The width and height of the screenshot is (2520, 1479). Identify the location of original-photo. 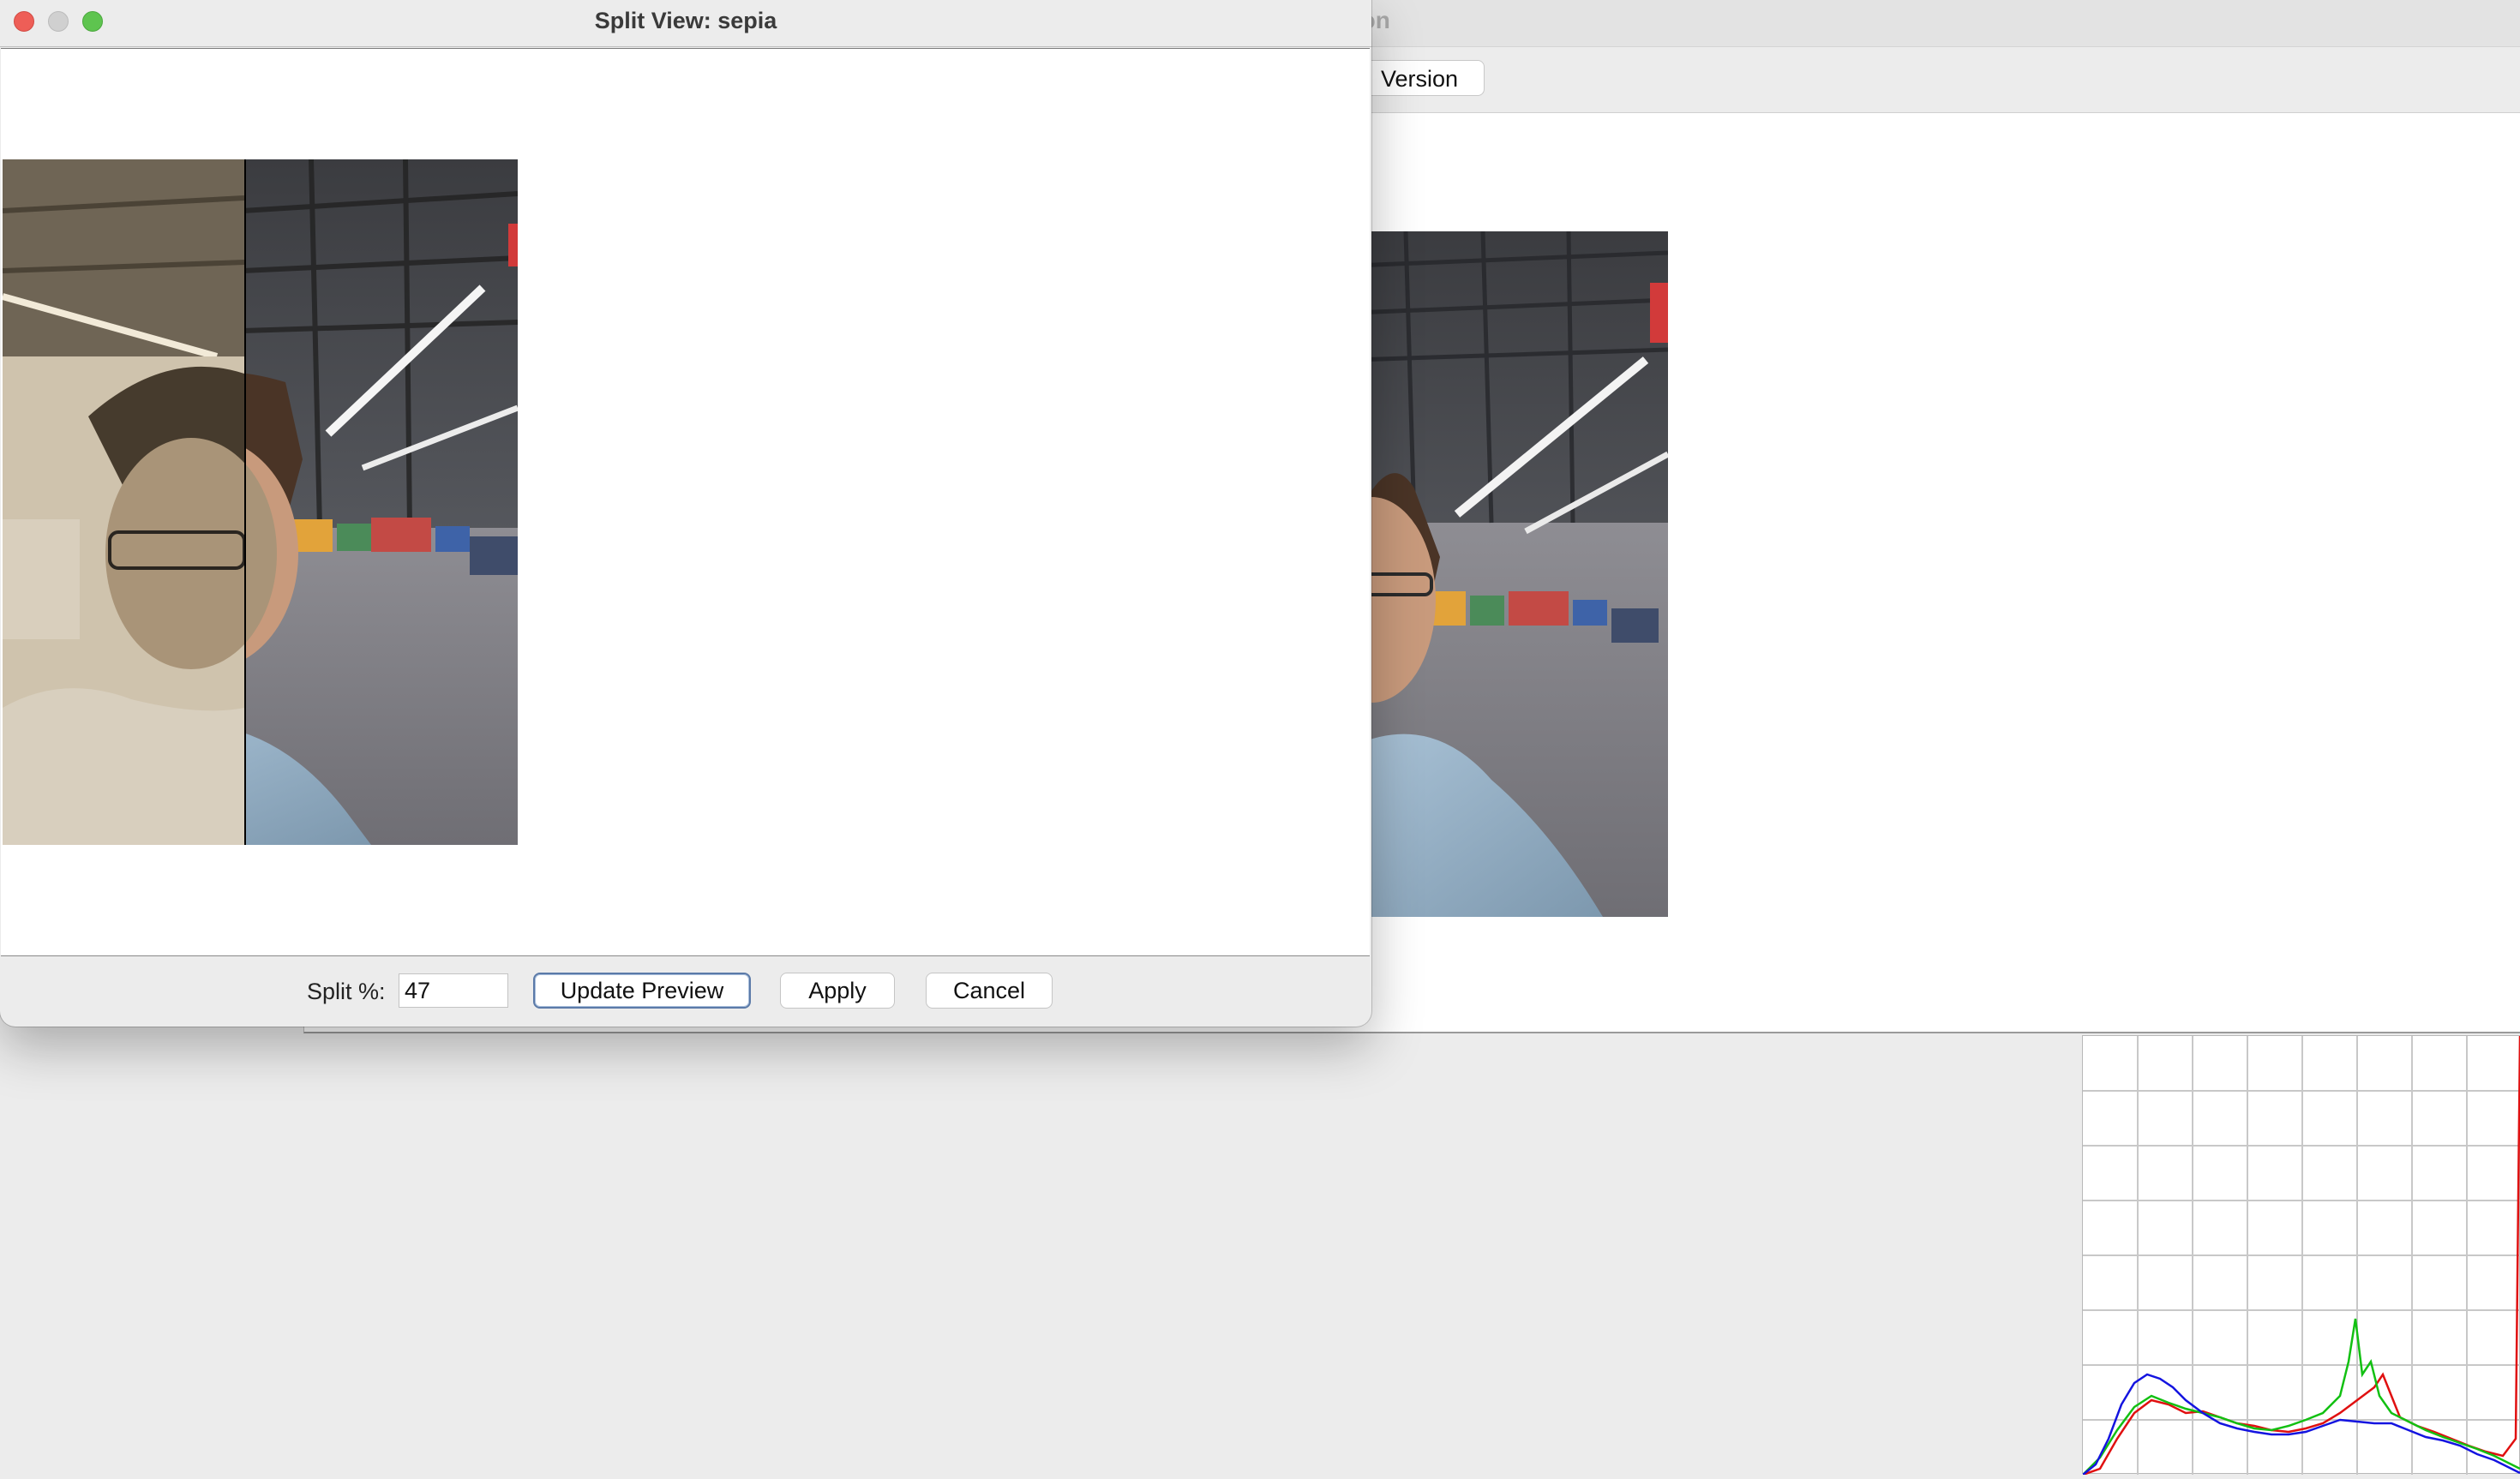
(1511, 574).